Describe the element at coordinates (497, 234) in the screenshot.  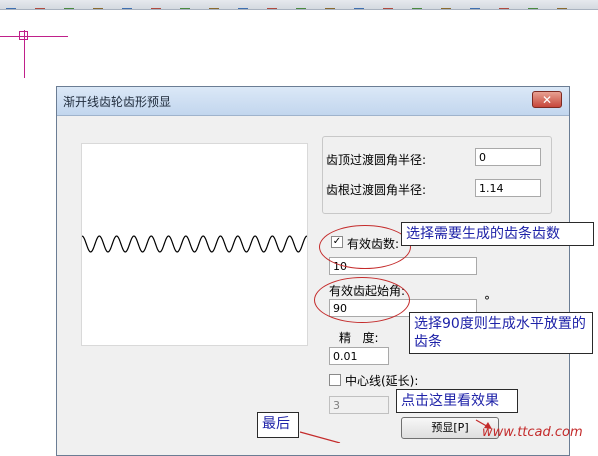
I see `annotation-select-teeth: 选择需要生成的齿条齿数` at that location.